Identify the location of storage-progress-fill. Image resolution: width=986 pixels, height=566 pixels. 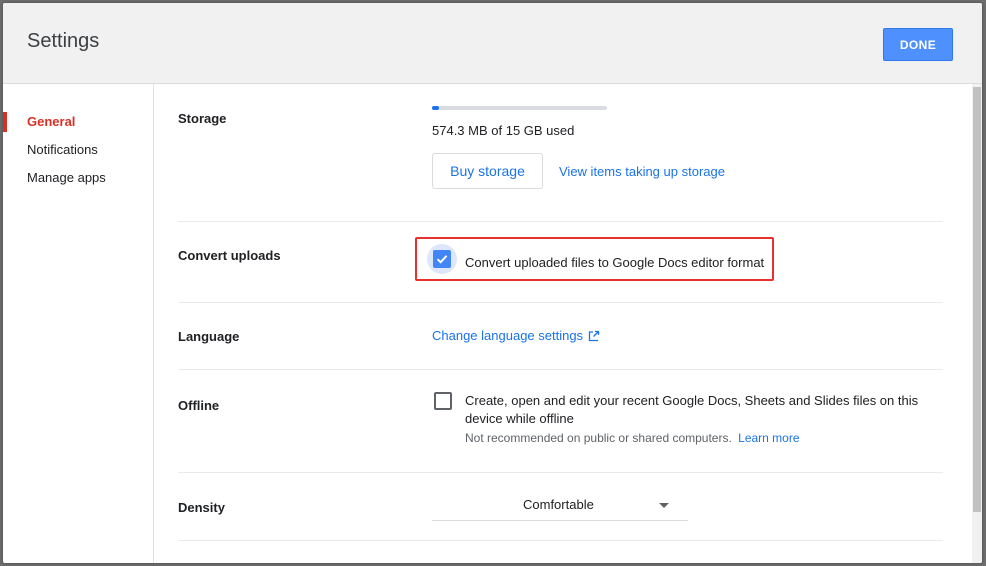
(435, 108).